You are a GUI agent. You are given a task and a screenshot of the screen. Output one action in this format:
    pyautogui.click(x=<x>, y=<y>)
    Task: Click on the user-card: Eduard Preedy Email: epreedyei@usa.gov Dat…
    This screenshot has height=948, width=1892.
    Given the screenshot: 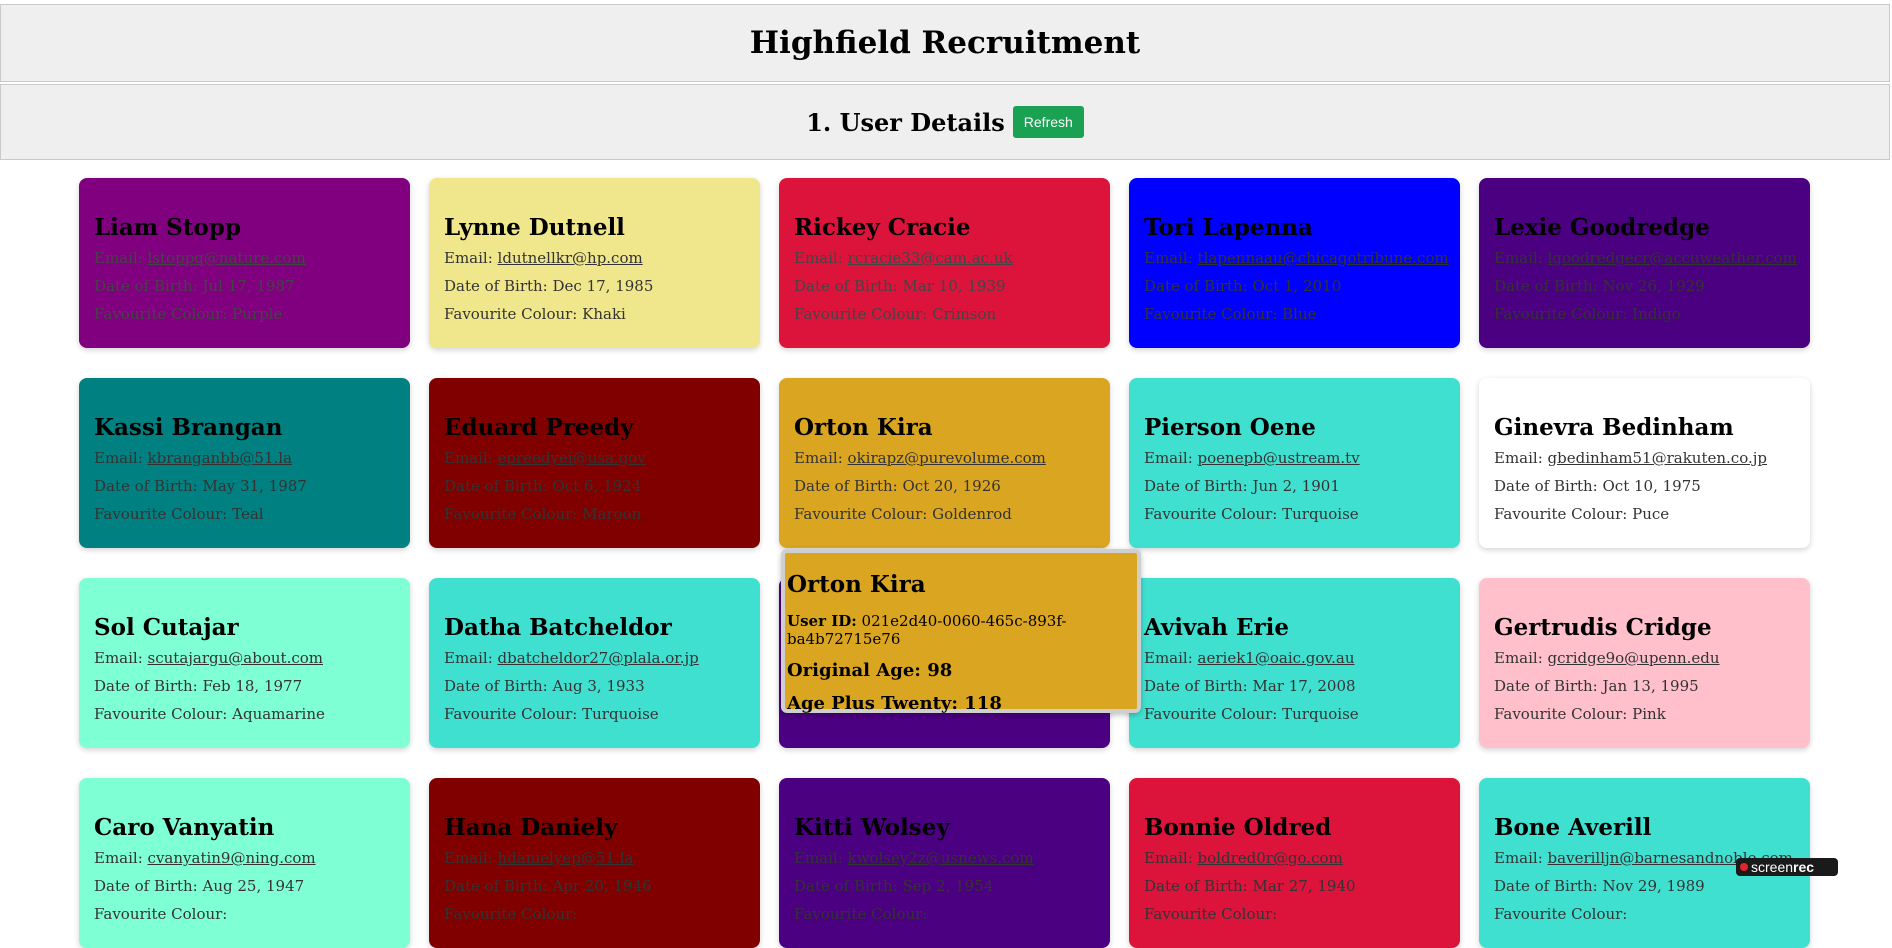 What is the action you would take?
    pyautogui.click(x=594, y=463)
    